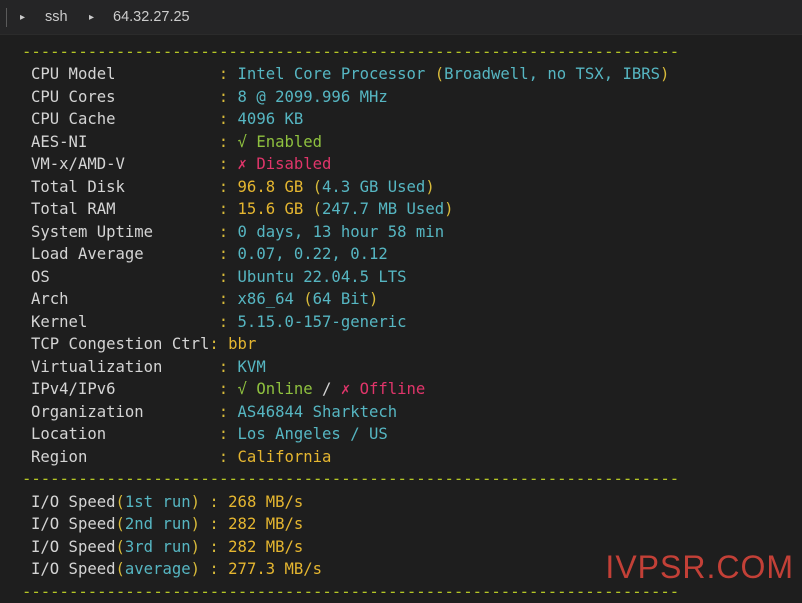  Describe the element at coordinates (125, 254) in the screenshot. I see `sysinfo-label: Load Average` at that location.